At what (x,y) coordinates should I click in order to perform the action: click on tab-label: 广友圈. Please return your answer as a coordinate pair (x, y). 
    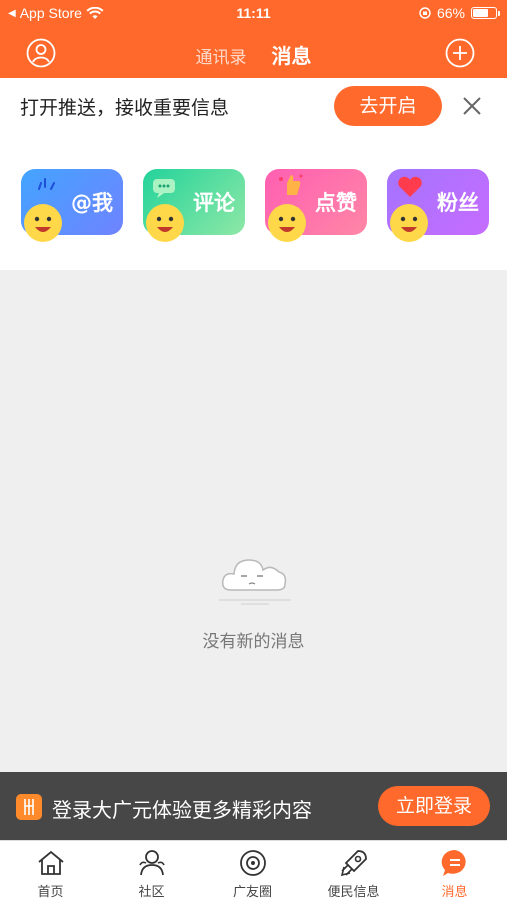
    Looking at the image, I should click on (252, 892).